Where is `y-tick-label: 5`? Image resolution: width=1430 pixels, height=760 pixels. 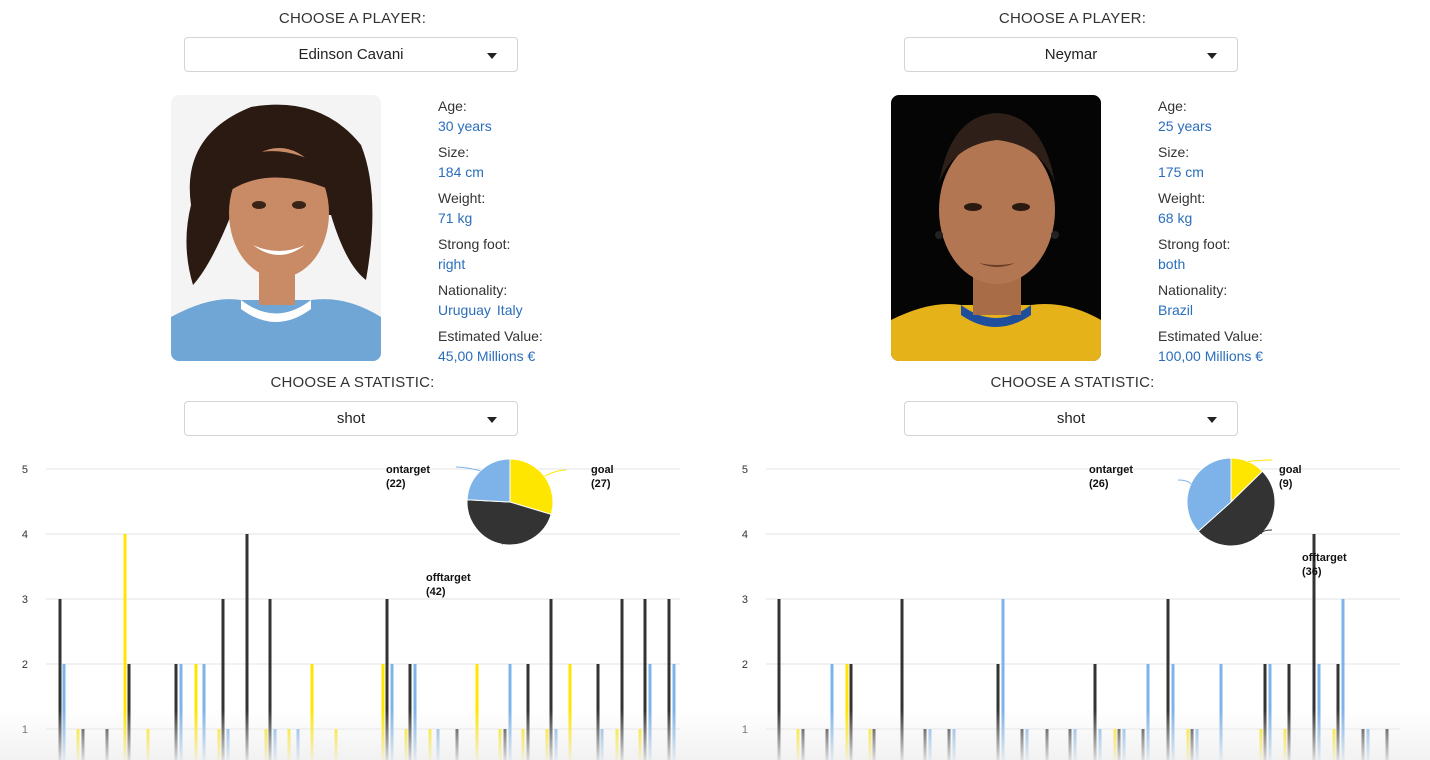 y-tick-label: 5 is located at coordinates (745, 470).